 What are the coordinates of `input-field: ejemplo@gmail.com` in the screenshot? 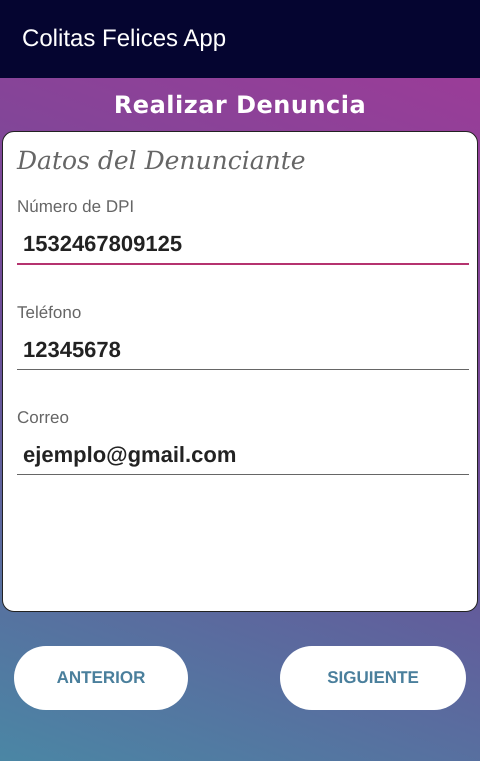 It's located at (243, 458).